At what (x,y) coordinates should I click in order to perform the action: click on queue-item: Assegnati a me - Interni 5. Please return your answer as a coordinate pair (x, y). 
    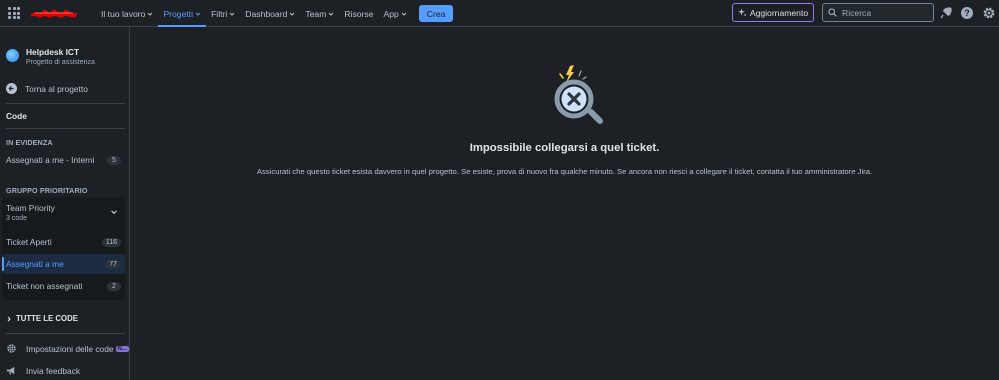
    Looking at the image, I should click on (63, 160).